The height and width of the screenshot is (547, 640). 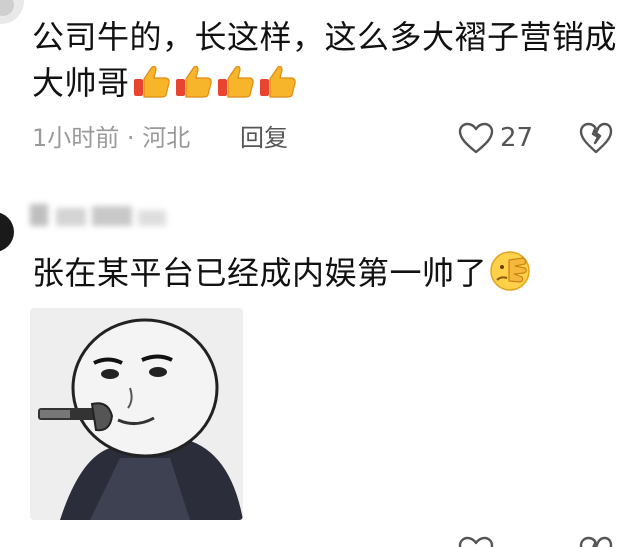 I want to click on comment-time: 1小时前, so click(x=76, y=138).